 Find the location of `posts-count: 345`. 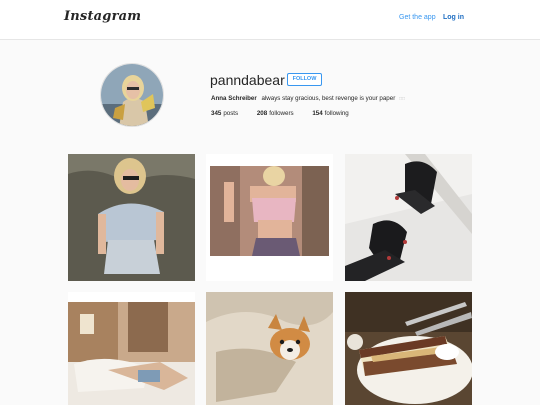

posts-count: 345 is located at coordinates (216, 113).